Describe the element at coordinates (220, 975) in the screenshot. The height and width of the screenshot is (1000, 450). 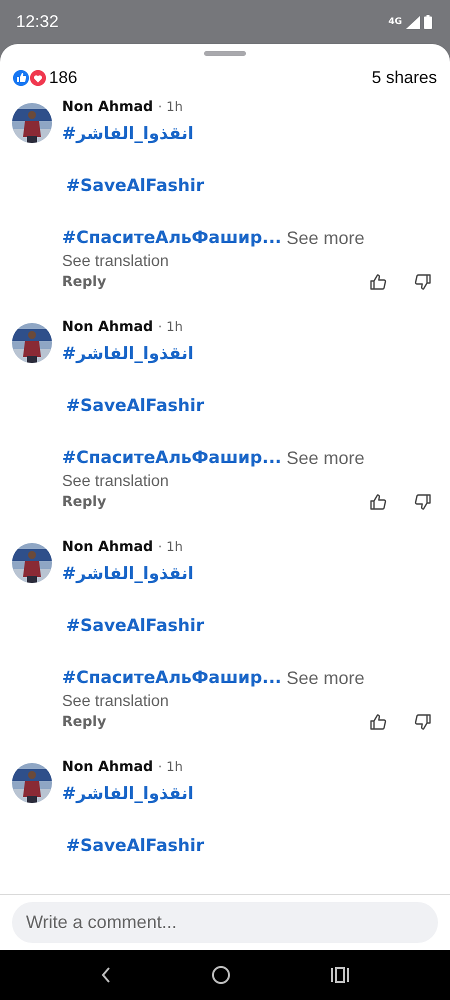
I see `home-icon` at that location.